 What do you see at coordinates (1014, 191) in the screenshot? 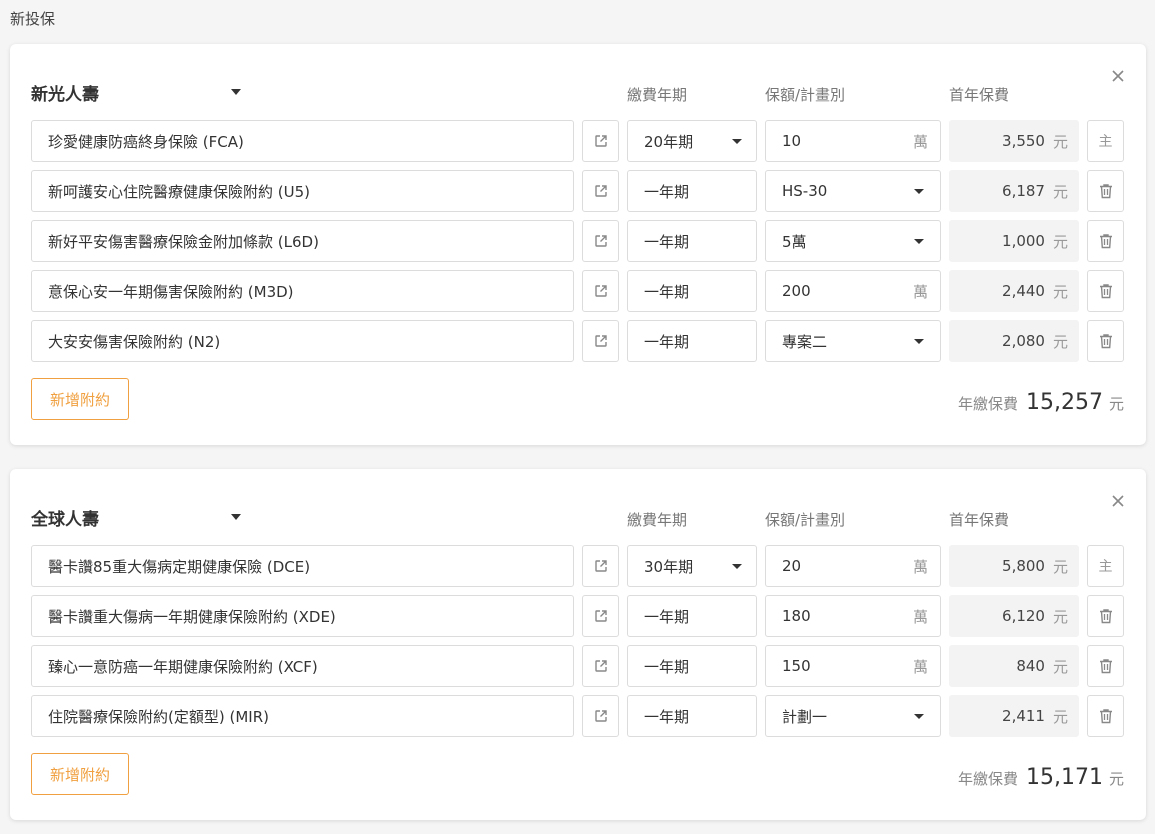
I see `premium-field: 6,187 元` at bounding box center [1014, 191].